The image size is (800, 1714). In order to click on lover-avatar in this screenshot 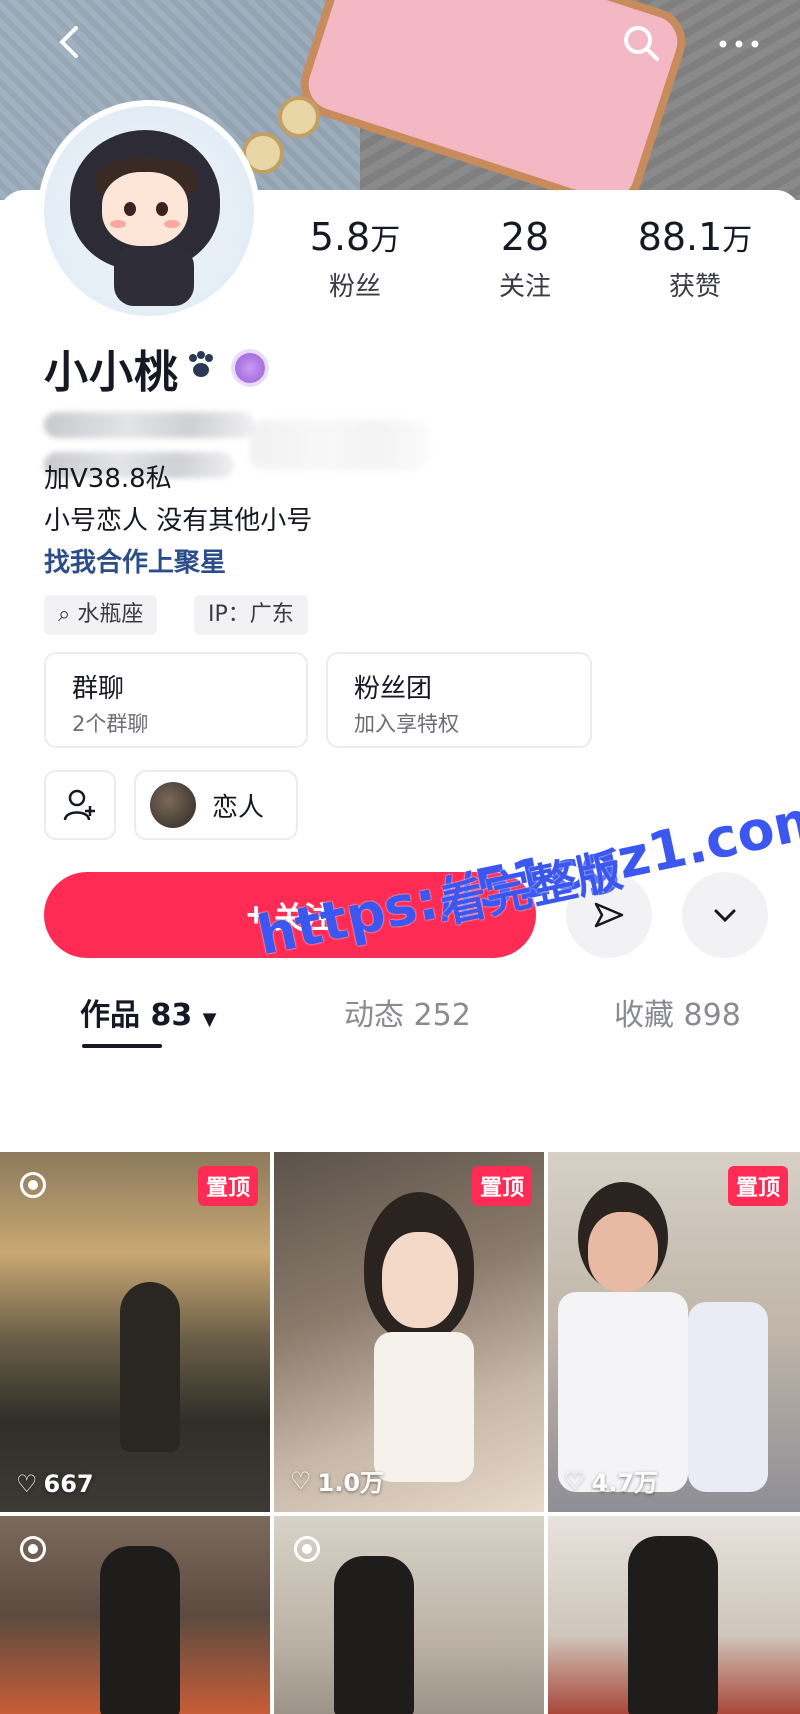, I will do `click(173, 805)`.